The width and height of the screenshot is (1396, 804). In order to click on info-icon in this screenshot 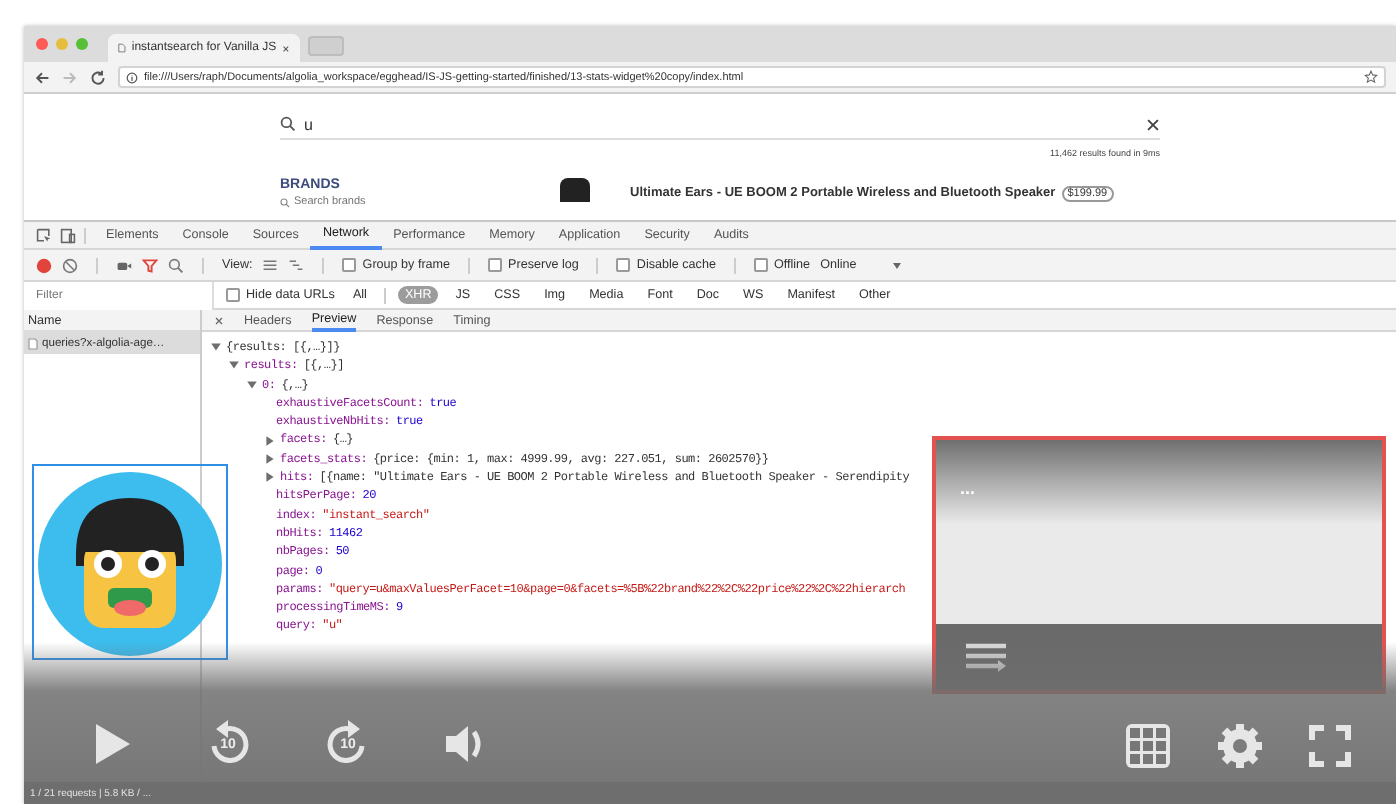, I will do `click(132, 77)`.